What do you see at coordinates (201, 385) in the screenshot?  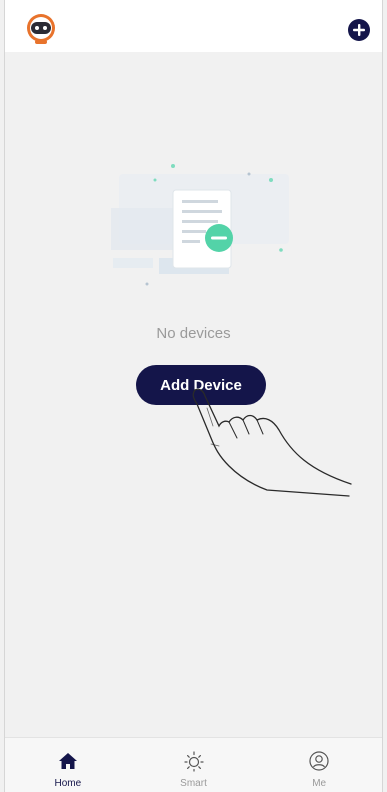 I see `add-device-button: Add Device` at bounding box center [201, 385].